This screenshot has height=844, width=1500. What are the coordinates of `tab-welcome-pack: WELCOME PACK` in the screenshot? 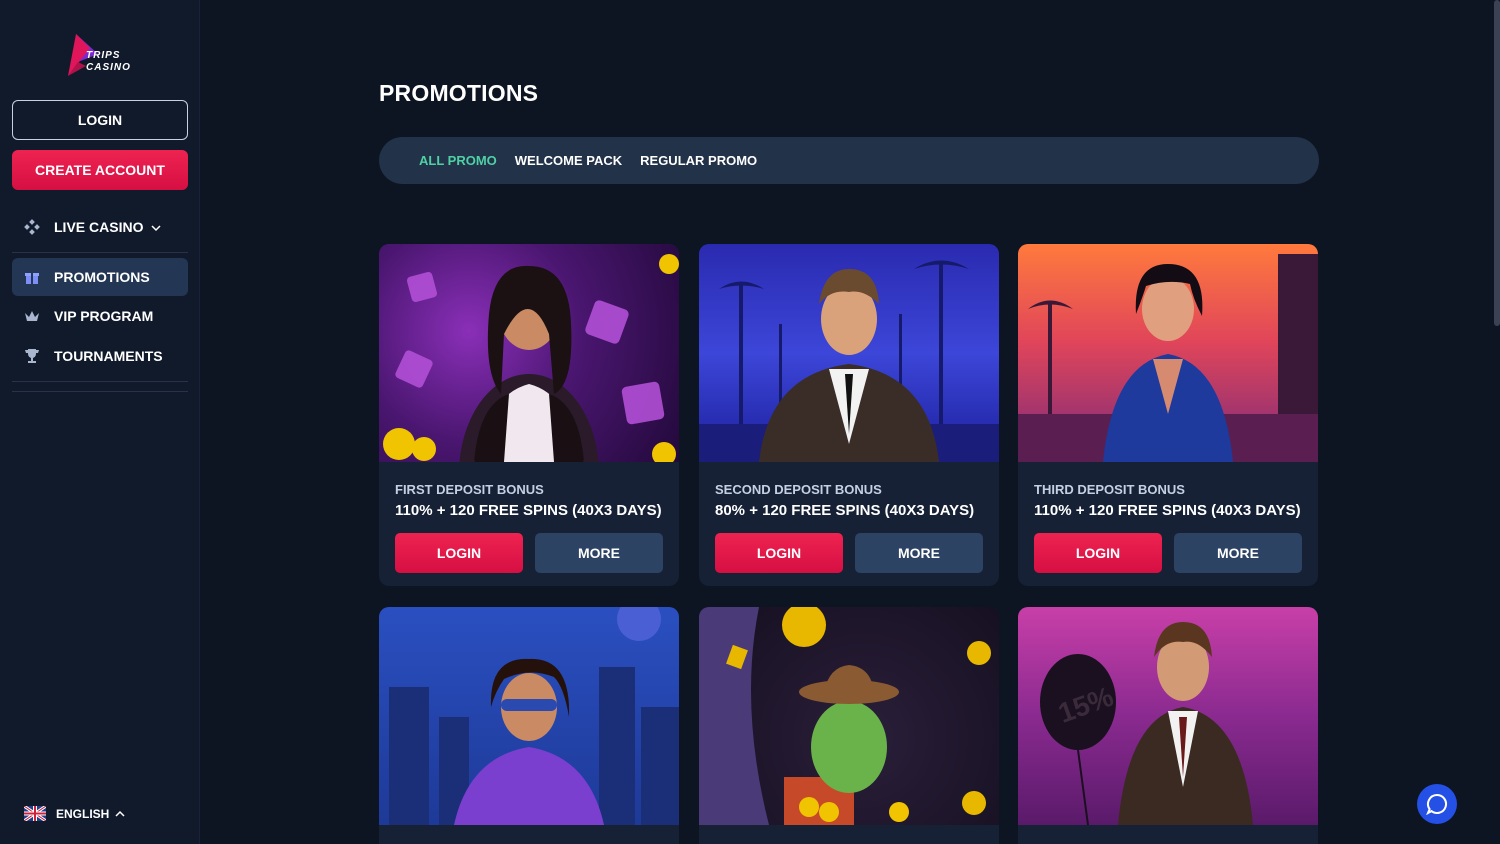 It's located at (568, 160).